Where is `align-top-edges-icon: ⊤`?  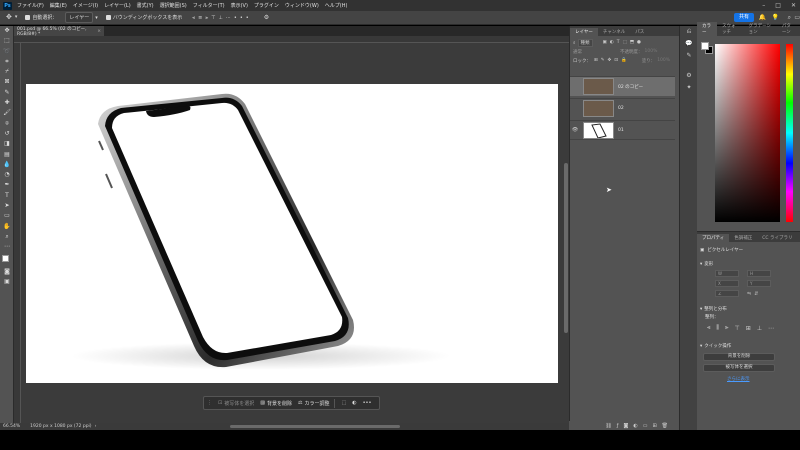 align-top-edges-icon: ⊤ is located at coordinates (740, 328).